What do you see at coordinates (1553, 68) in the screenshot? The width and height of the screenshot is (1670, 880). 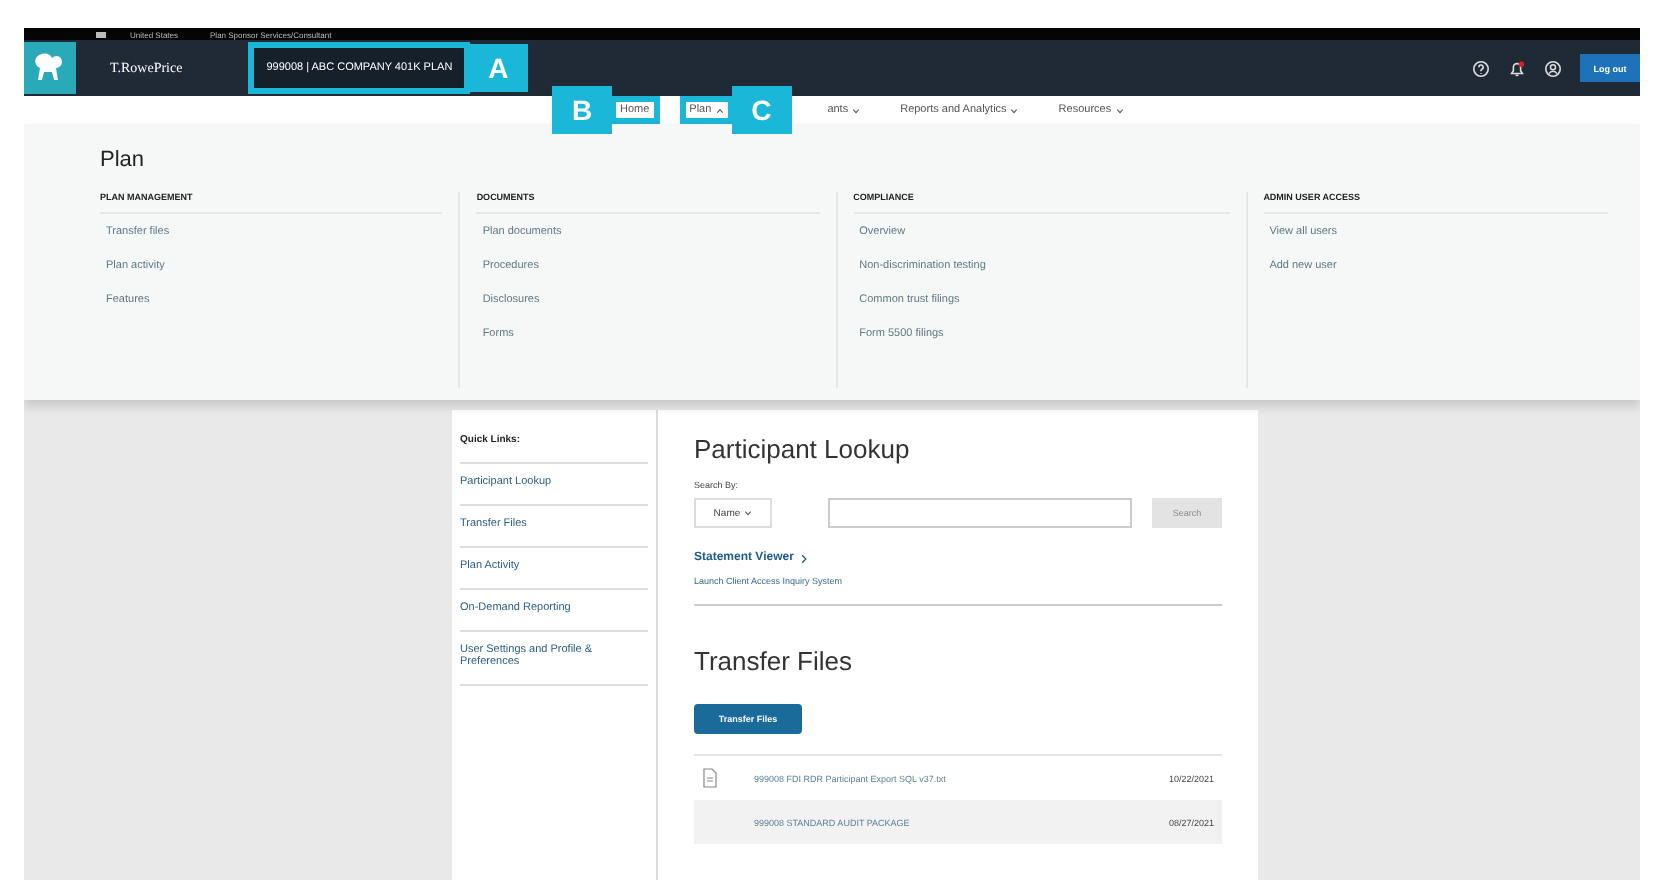 I see `account-icon` at bounding box center [1553, 68].